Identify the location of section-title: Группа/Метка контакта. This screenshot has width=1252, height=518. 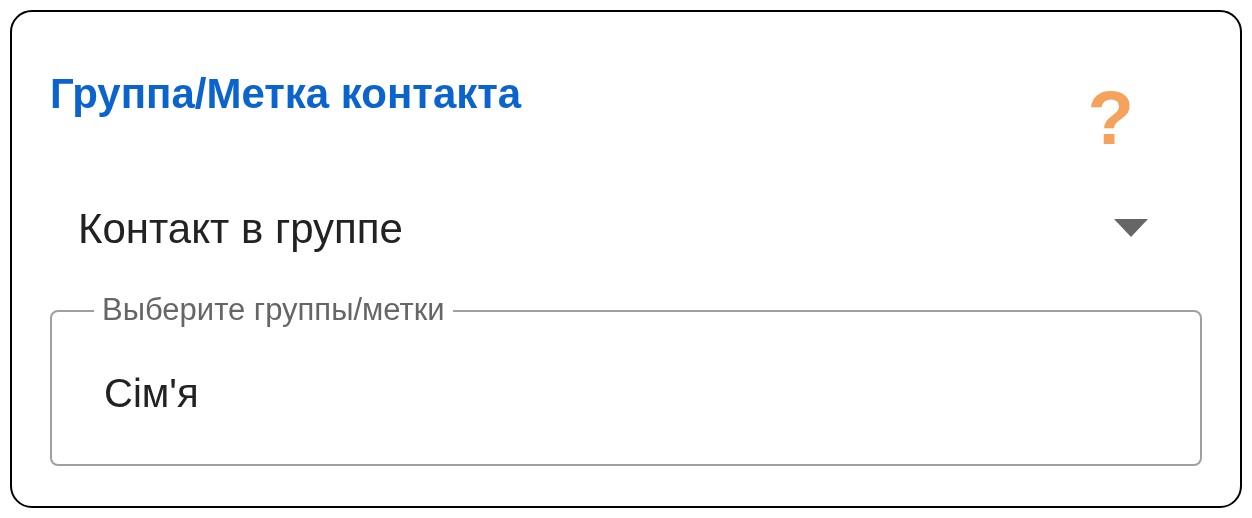
(286, 94).